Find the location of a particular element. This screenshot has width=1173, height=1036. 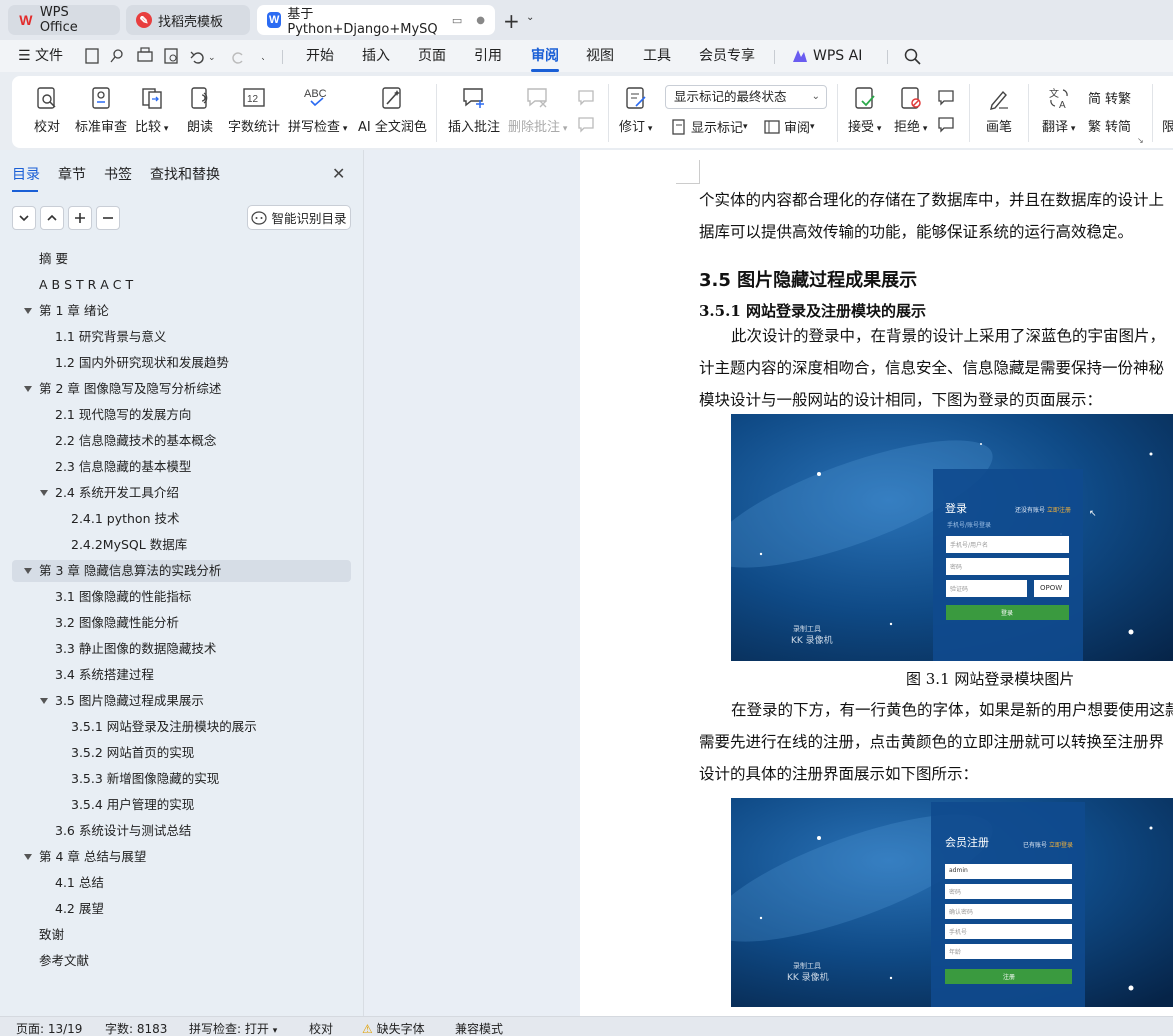

toc-item: 3.1 图像隐藏的性能指标 is located at coordinates (123, 597).